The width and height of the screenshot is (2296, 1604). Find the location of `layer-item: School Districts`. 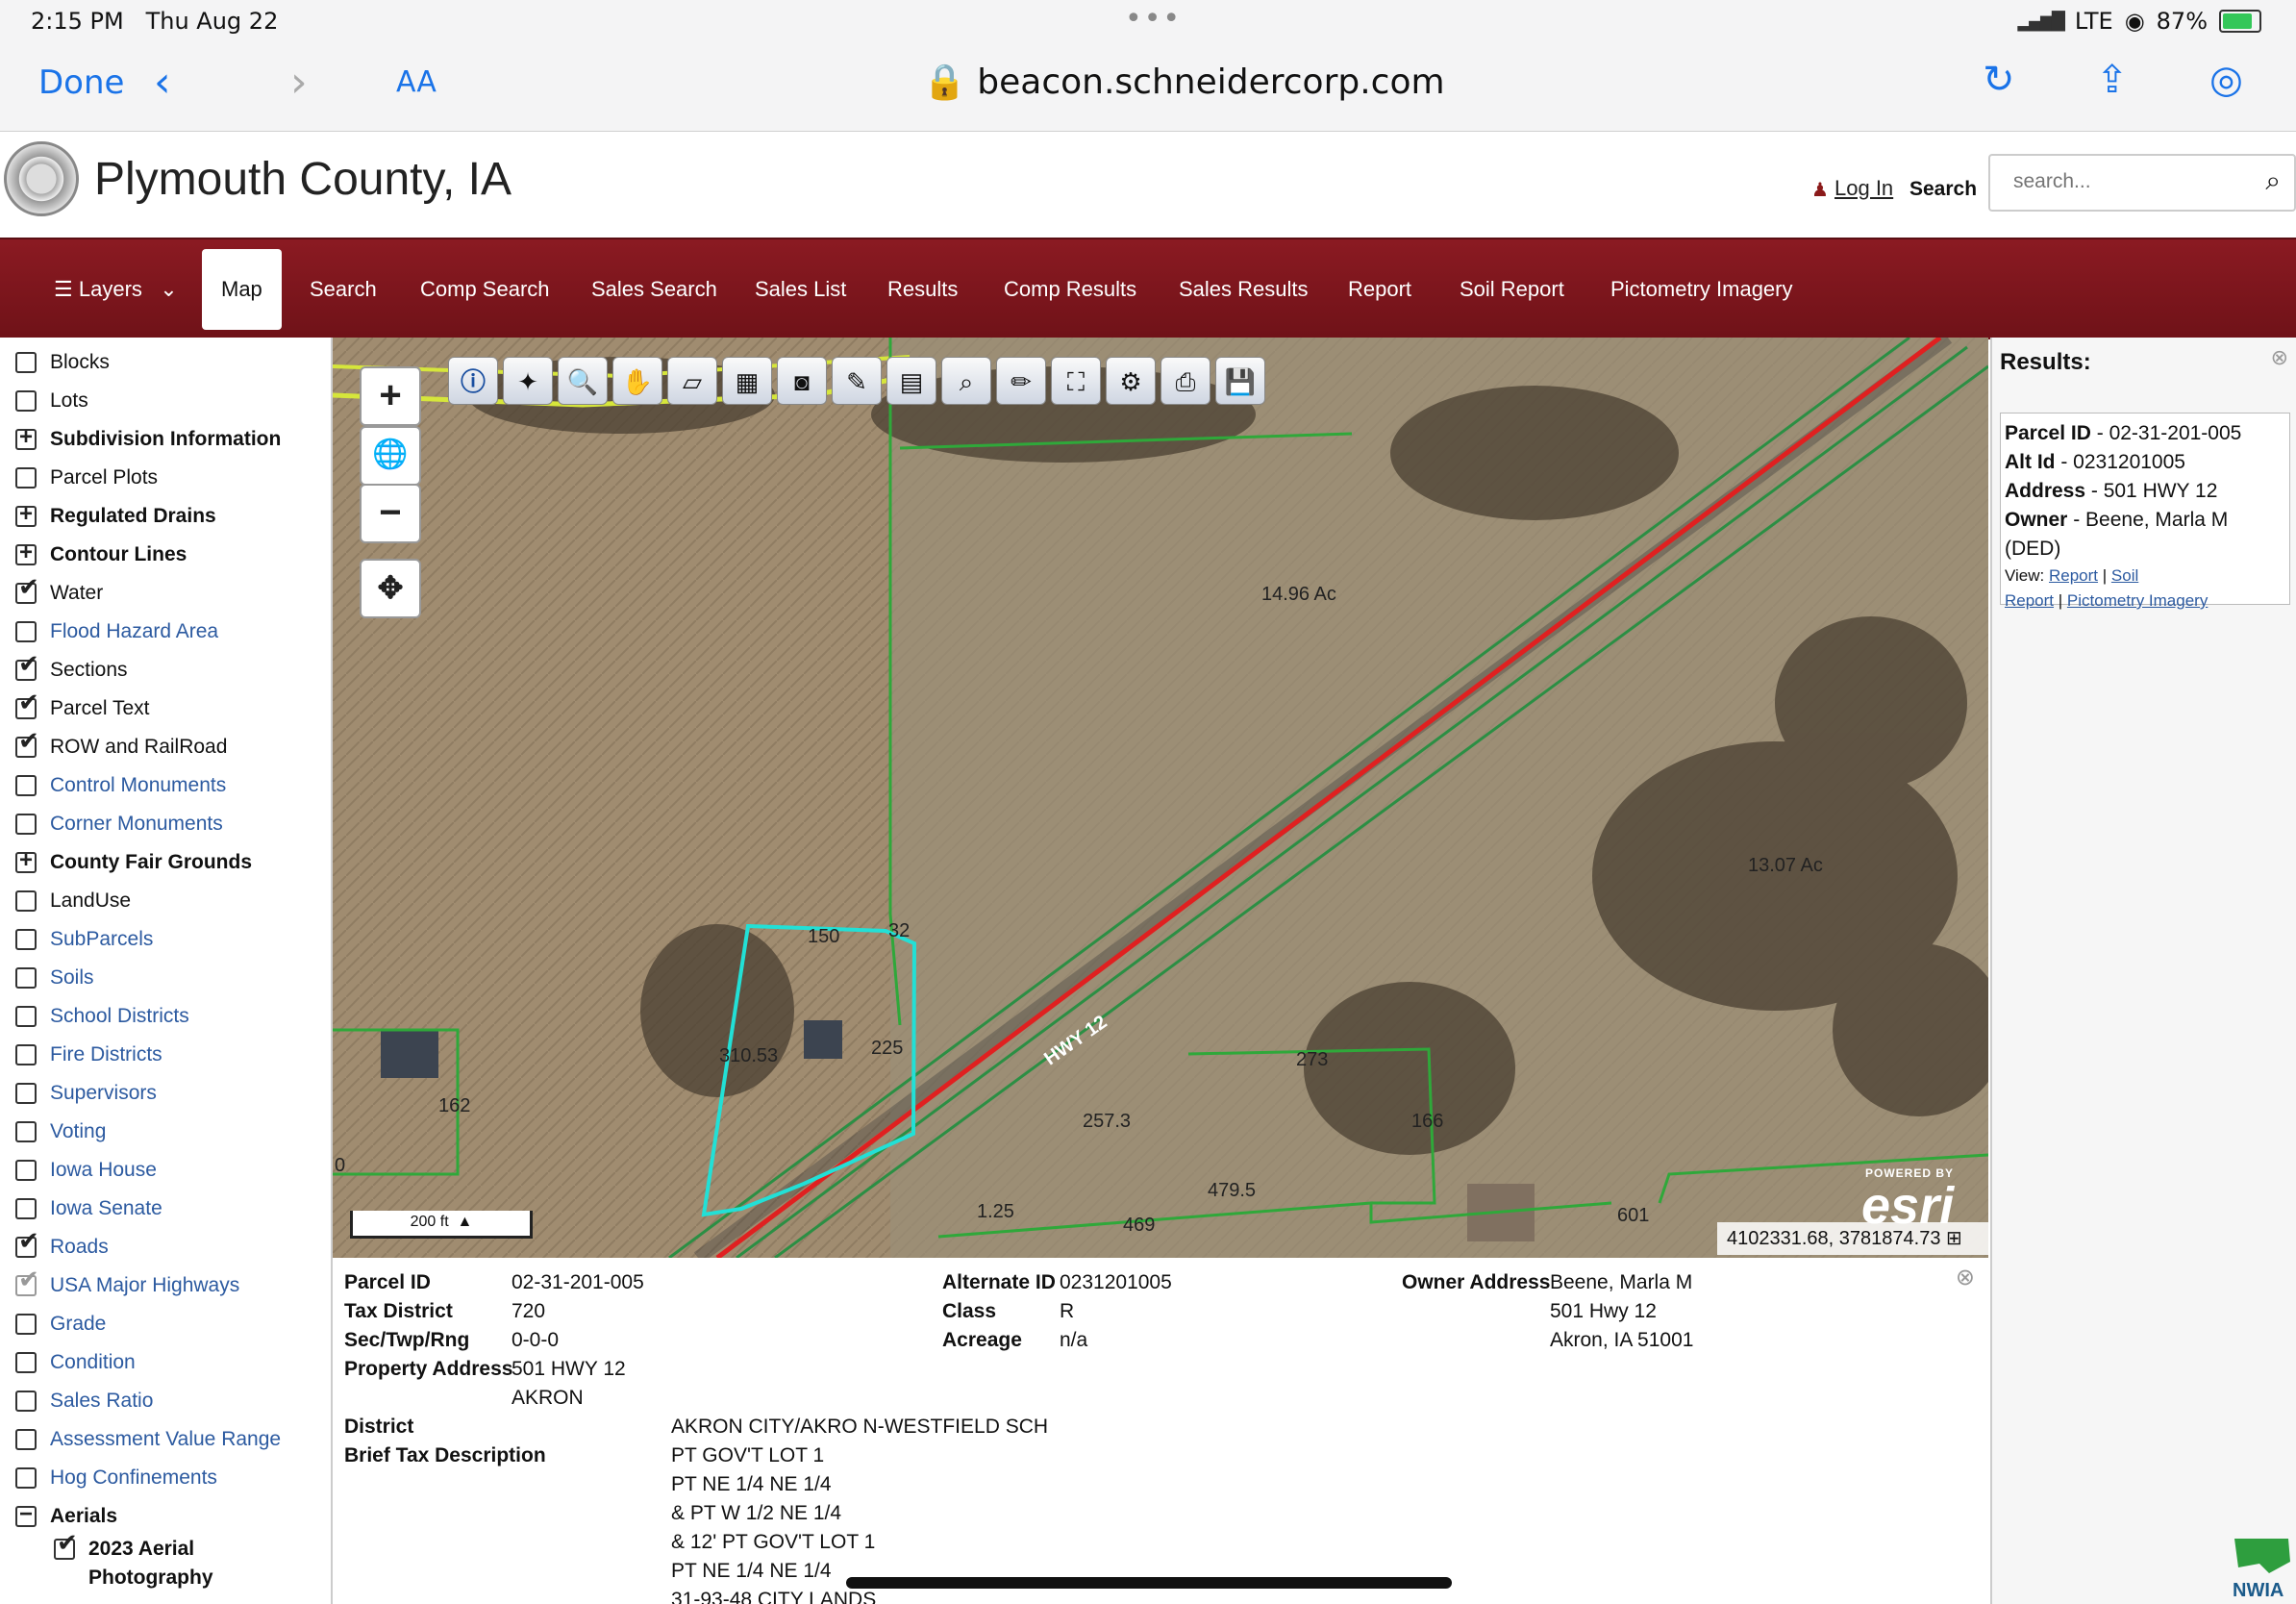

layer-item: School Districts is located at coordinates (94, 1016).